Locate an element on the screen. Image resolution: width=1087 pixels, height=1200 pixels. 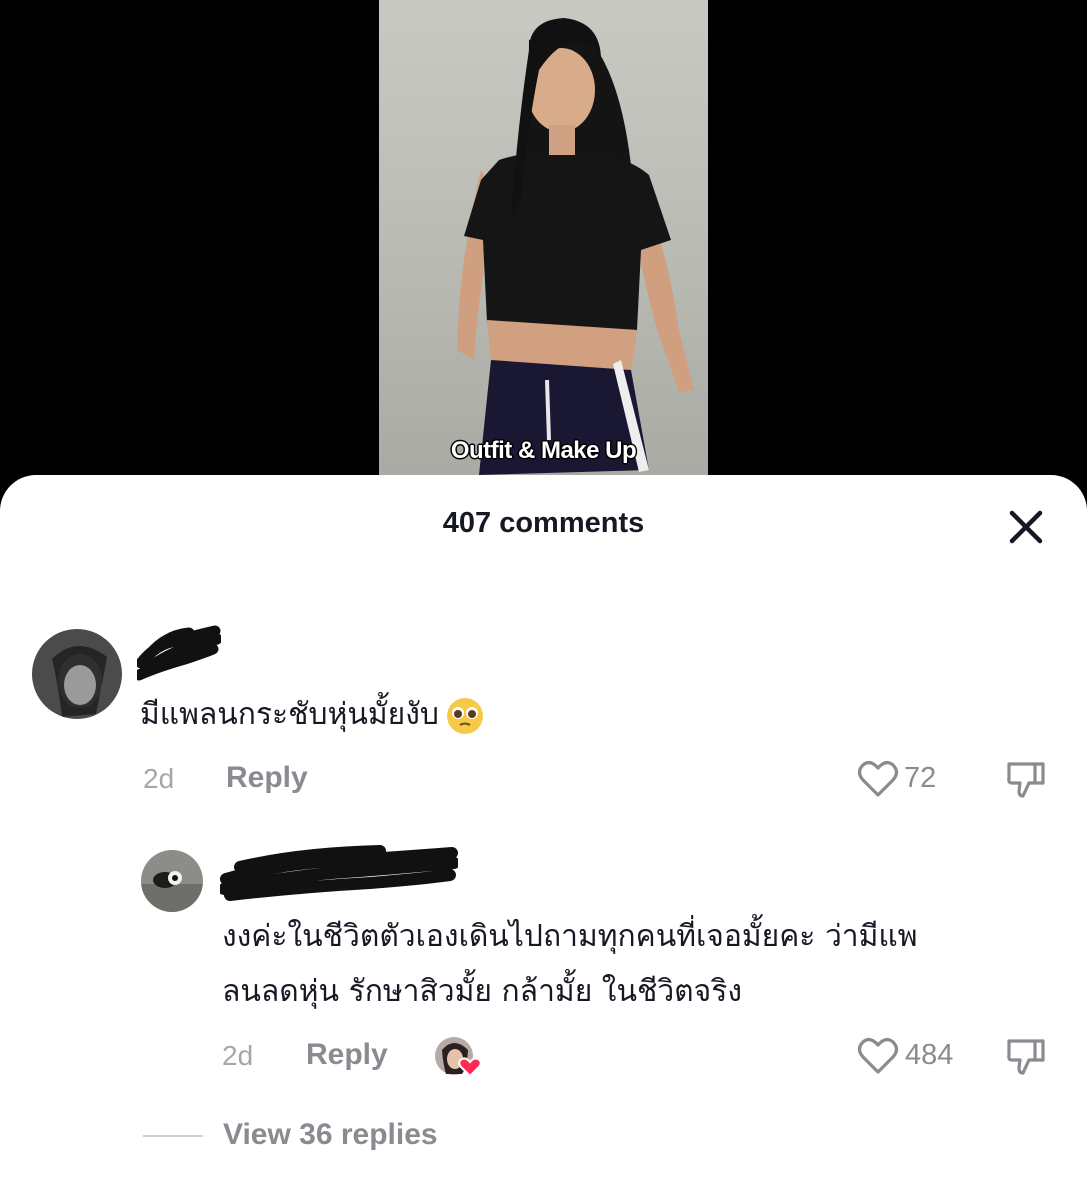
creator-liked-badge is located at coordinates (458, 1058).